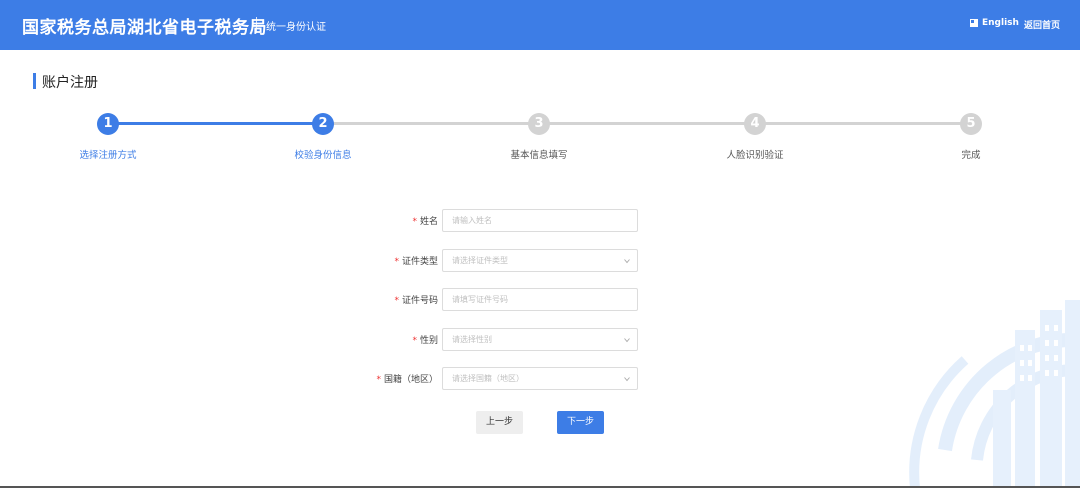 The height and width of the screenshot is (488, 1080). I want to click on step-5-circle: 5, so click(971, 124).